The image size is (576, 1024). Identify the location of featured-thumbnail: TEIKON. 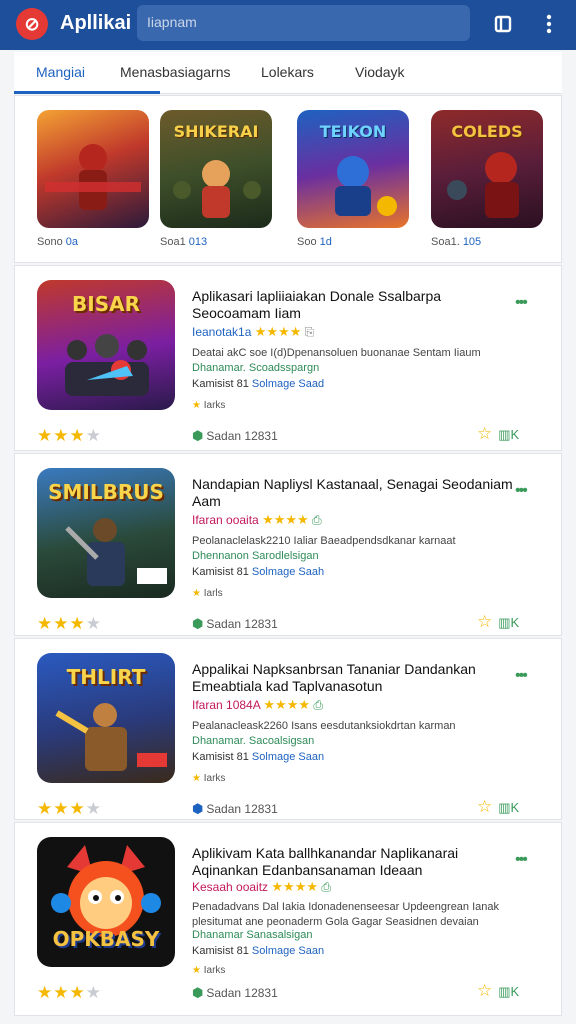
(353, 169).